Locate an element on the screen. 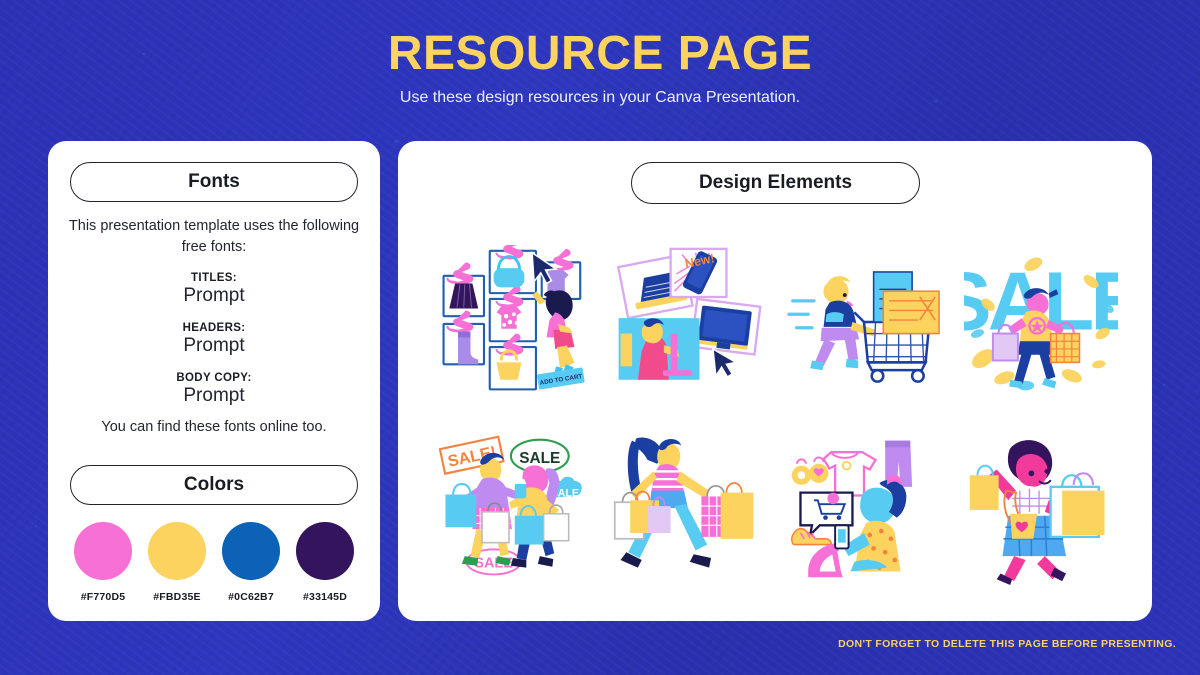 The width and height of the screenshot is (1200, 675). swatch-dot-blue is located at coordinates (251, 551).